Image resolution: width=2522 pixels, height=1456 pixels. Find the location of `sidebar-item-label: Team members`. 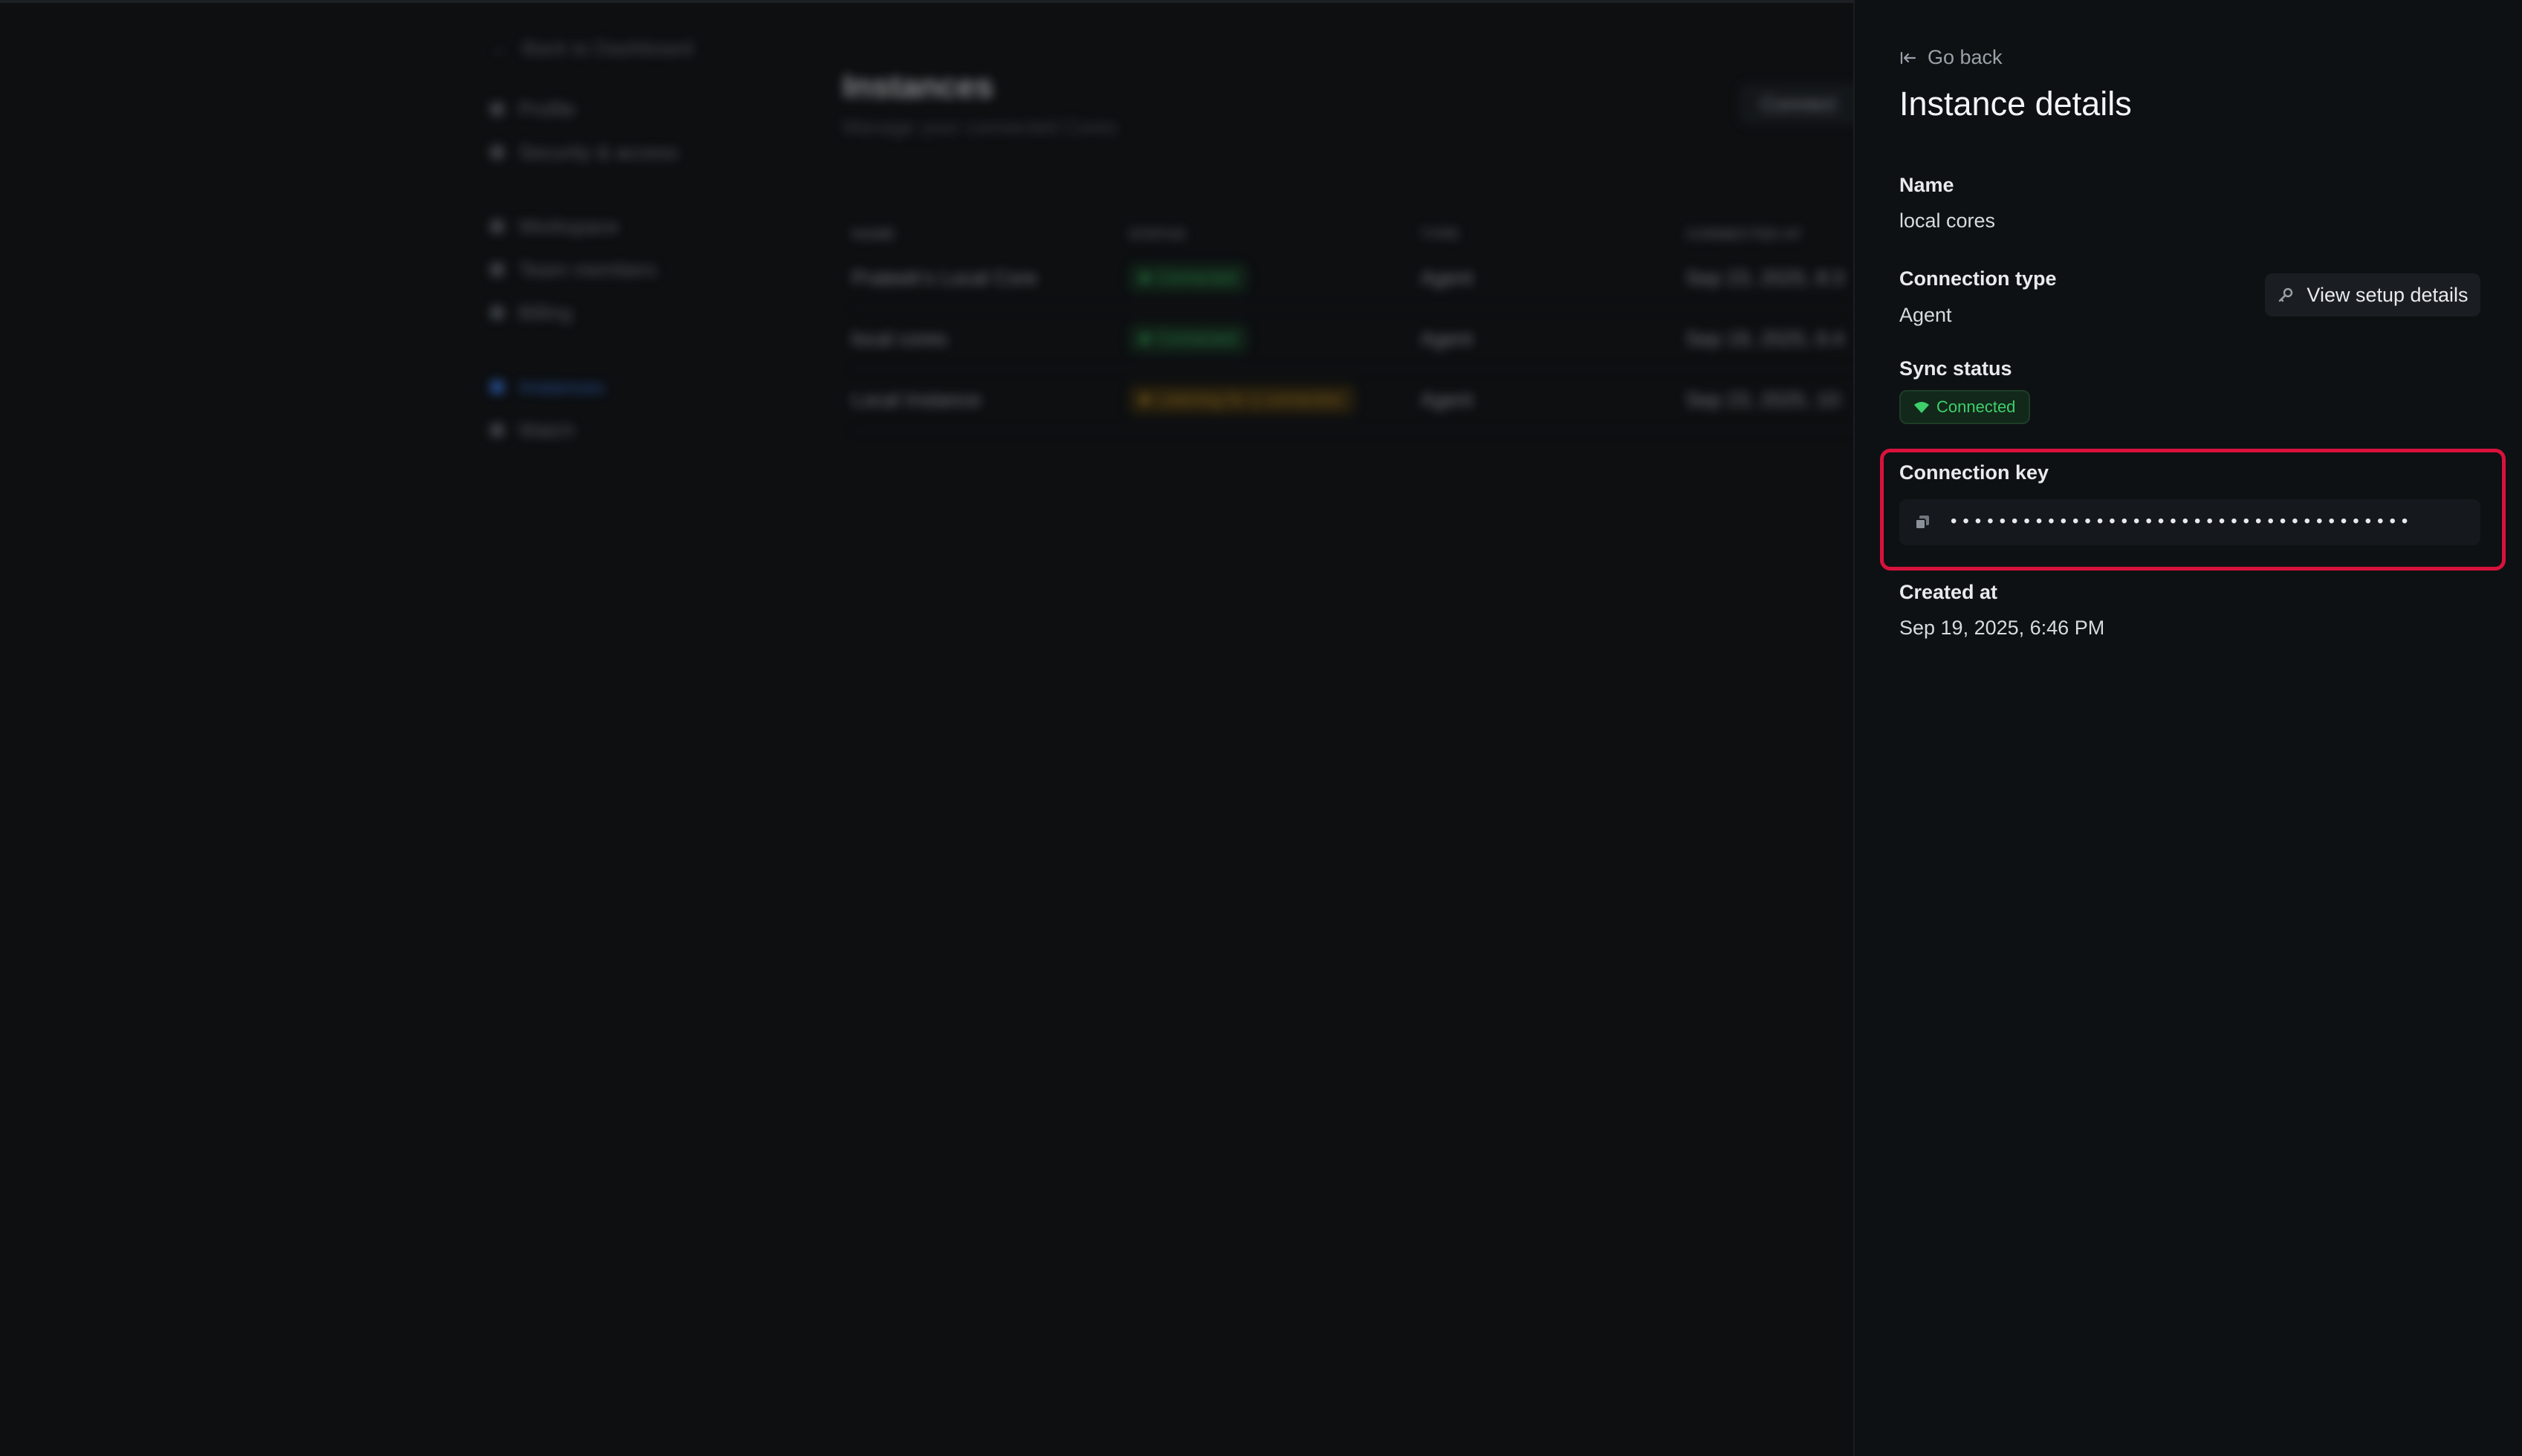

sidebar-item-label: Team members is located at coordinates (588, 269).